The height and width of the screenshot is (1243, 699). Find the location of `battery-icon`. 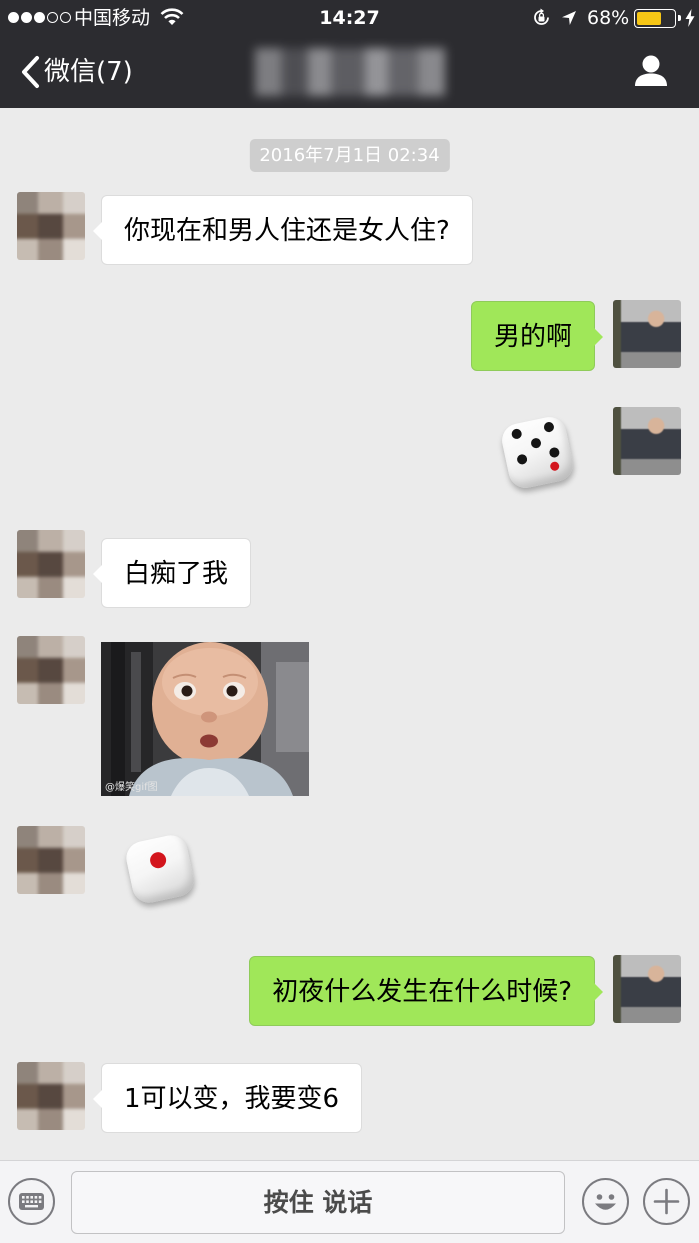

battery-icon is located at coordinates (657, 18).